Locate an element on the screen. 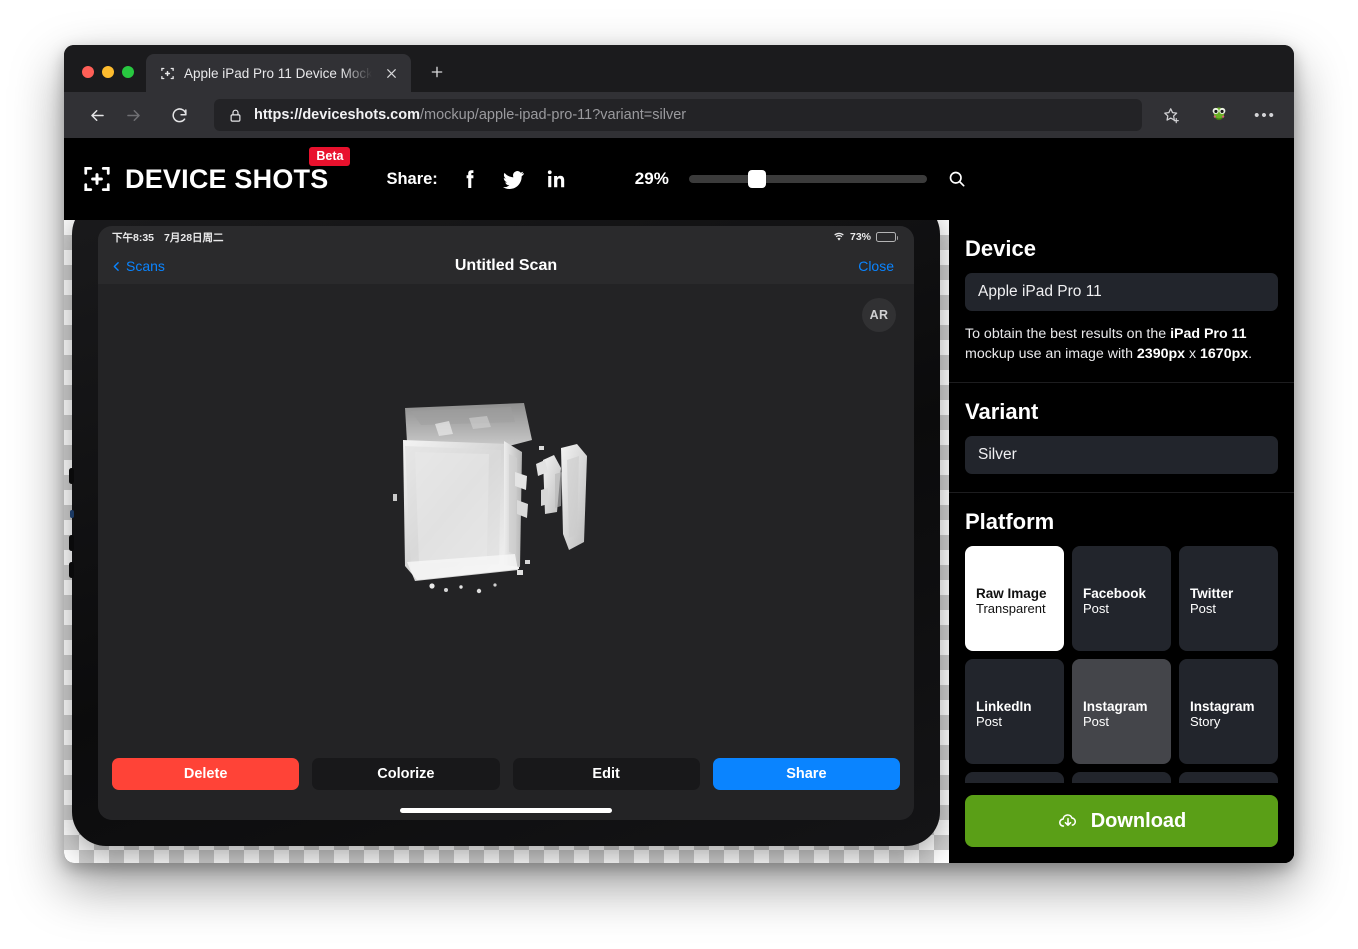 This screenshot has width=1358, height=949. zoom-slider-thumb is located at coordinates (757, 179).